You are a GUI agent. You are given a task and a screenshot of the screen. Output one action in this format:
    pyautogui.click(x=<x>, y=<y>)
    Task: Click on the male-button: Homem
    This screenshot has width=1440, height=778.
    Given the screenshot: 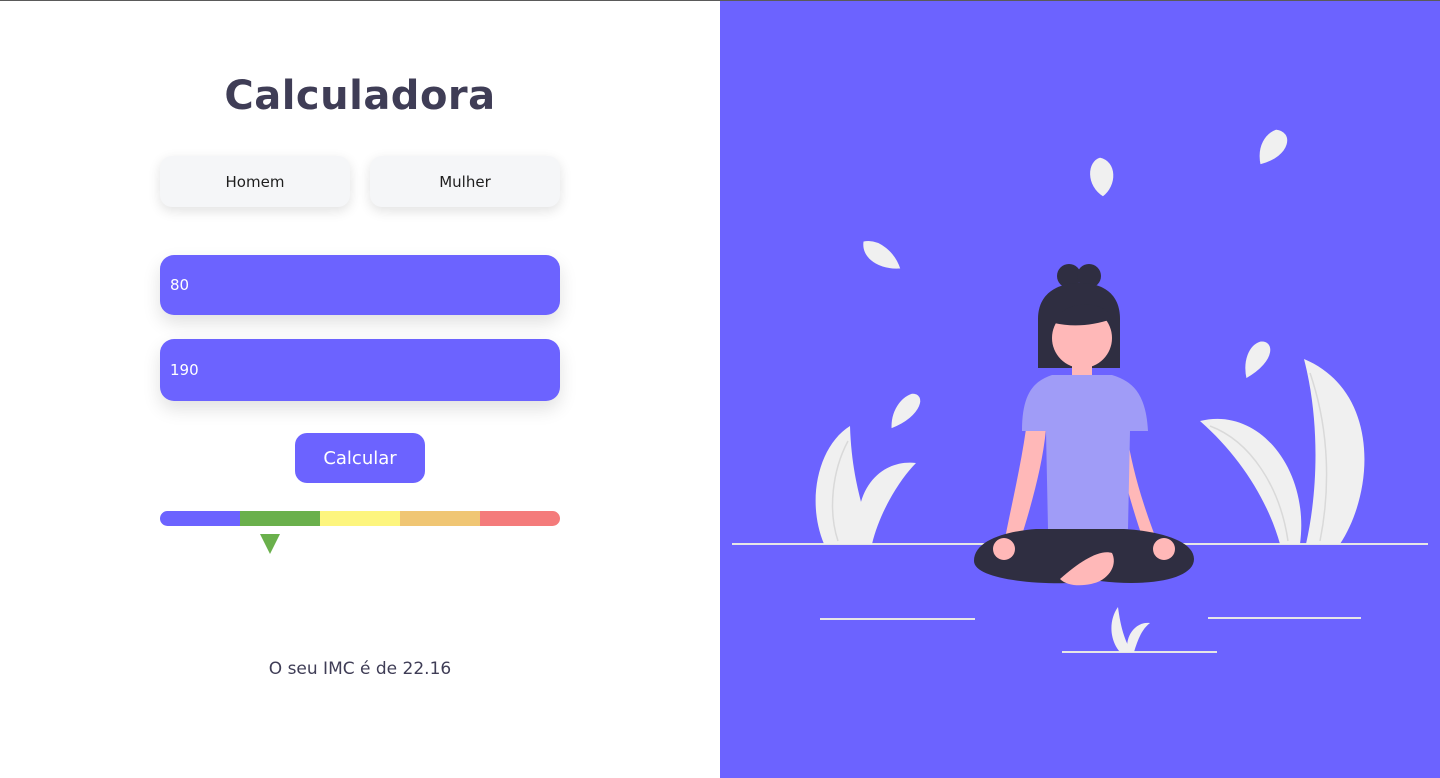 What is the action you would take?
    pyautogui.click(x=255, y=181)
    